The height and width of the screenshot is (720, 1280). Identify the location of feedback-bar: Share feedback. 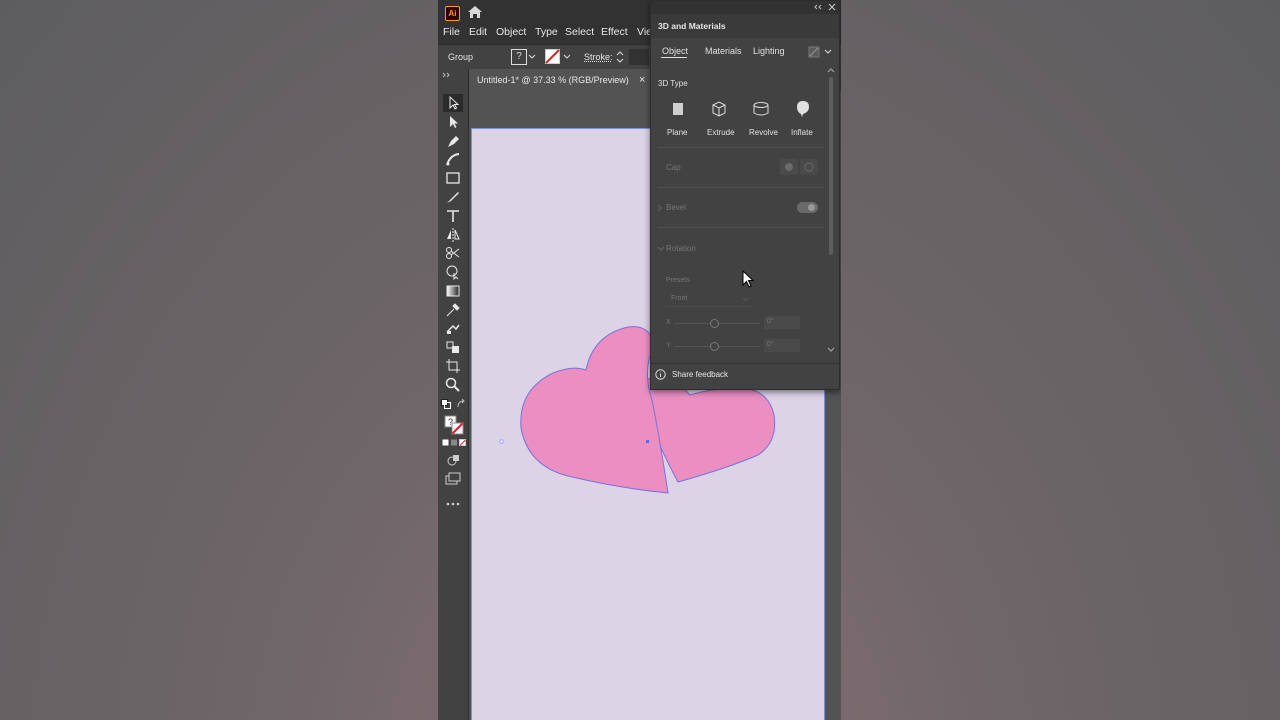
(745, 375).